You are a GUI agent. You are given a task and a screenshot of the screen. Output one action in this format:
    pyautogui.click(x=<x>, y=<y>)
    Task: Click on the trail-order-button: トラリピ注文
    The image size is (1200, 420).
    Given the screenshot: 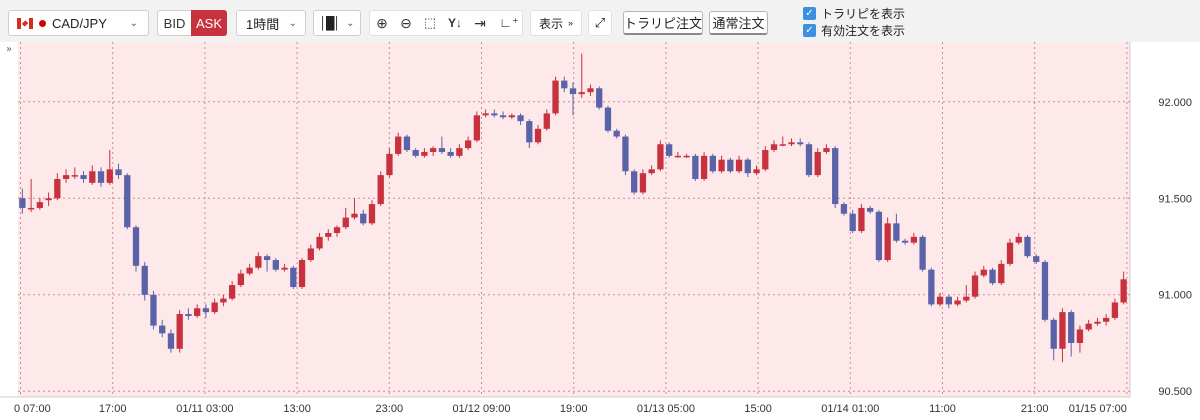 What is the action you would take?
    pyautogui.click(x=663, y=23)
    